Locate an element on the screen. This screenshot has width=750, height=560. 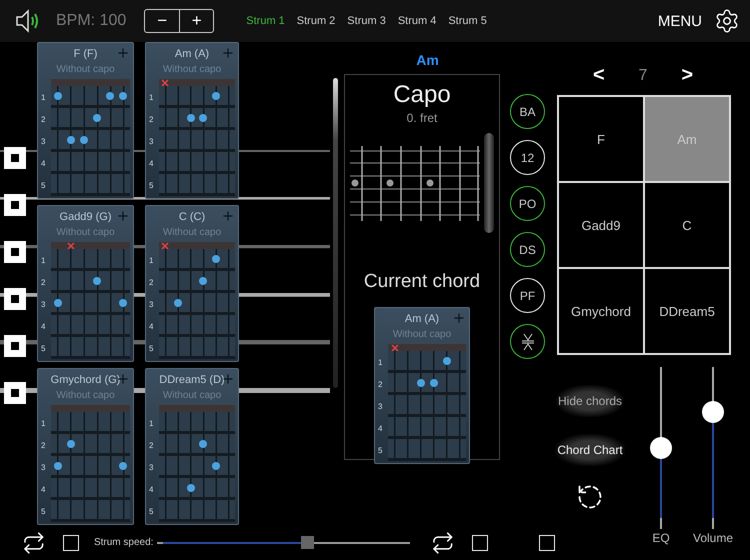
mode-button: DS is located at coordinates (527, 249).